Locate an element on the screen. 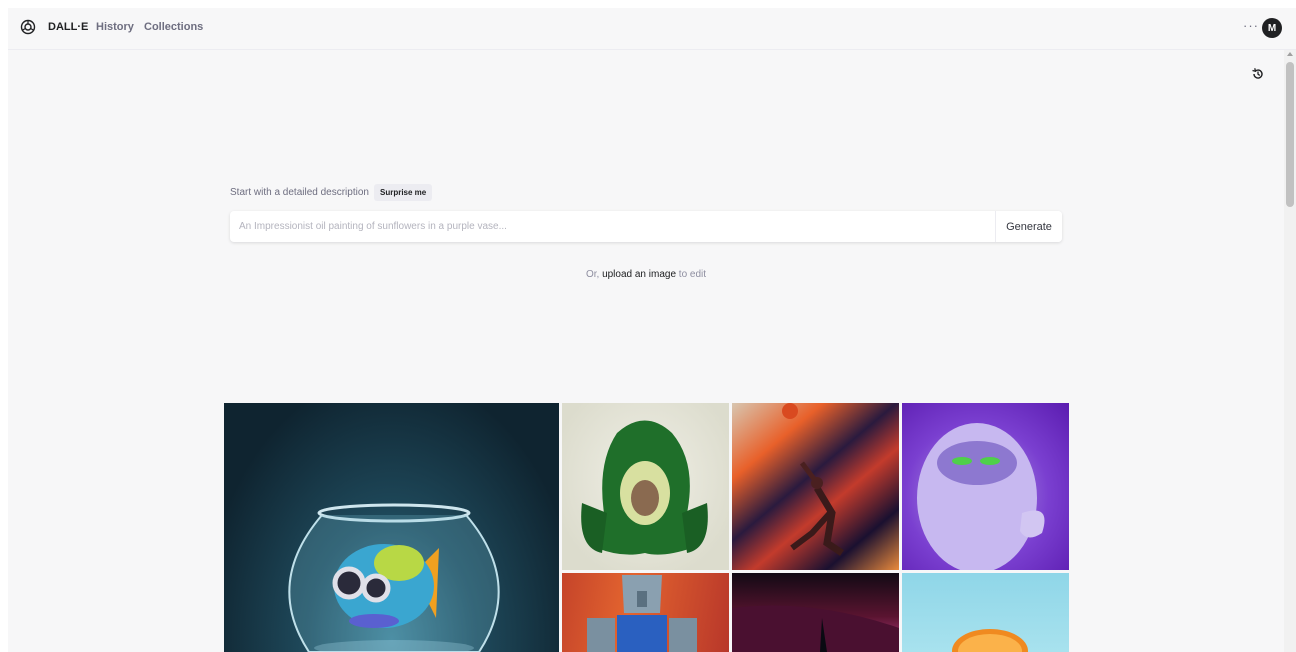 This screenshot has width=1296, height=652. orange-slice-illustration is located at coordinates (990, 640).